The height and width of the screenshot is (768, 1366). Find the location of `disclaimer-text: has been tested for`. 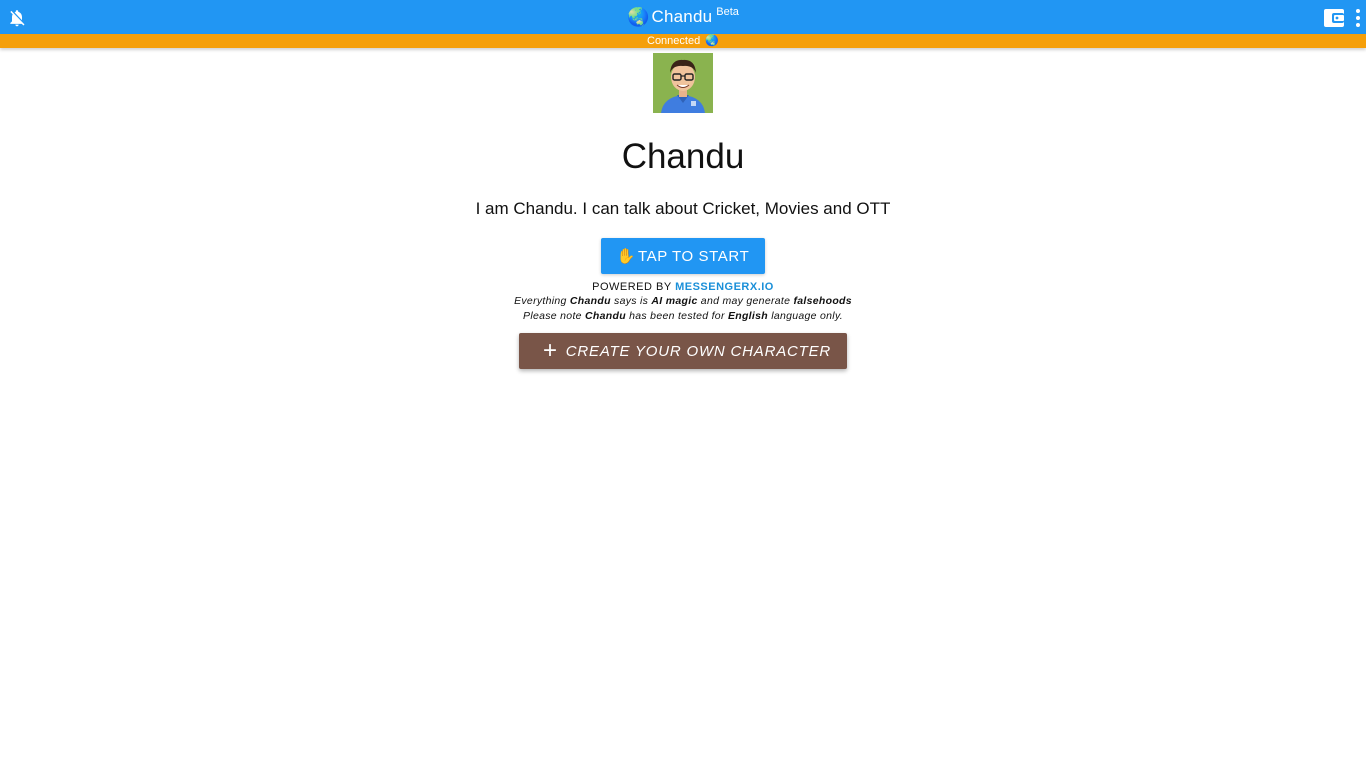

disclaimer-text: has been tested for is located at coordinates (676, 316).